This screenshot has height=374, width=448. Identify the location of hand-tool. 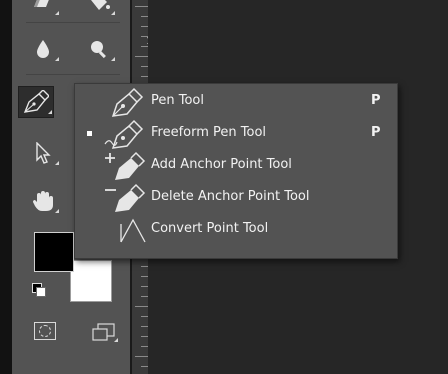
(43, 201).